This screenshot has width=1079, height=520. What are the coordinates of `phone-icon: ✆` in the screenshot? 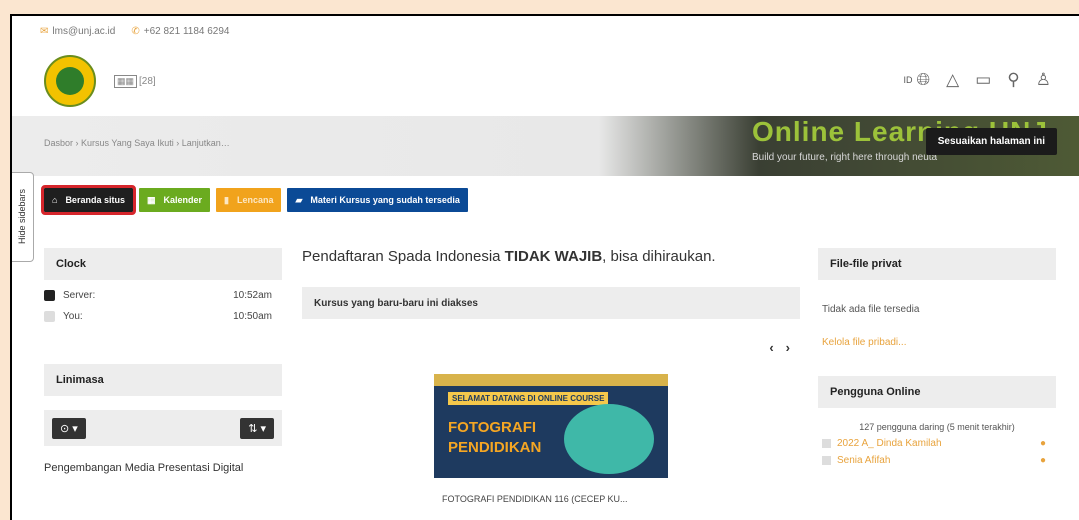 It's located at (135, 31).